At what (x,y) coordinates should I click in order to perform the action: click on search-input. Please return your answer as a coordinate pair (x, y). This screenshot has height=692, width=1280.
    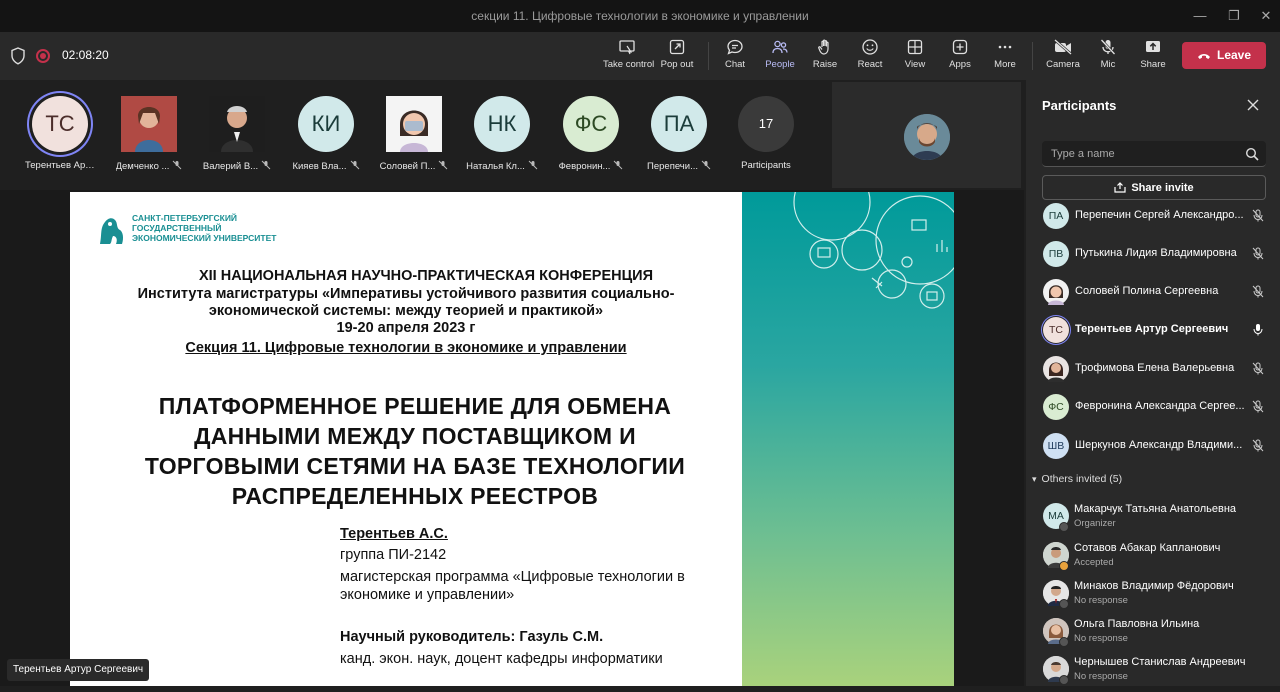
    Looking at the image, I should click on (1154, 154).